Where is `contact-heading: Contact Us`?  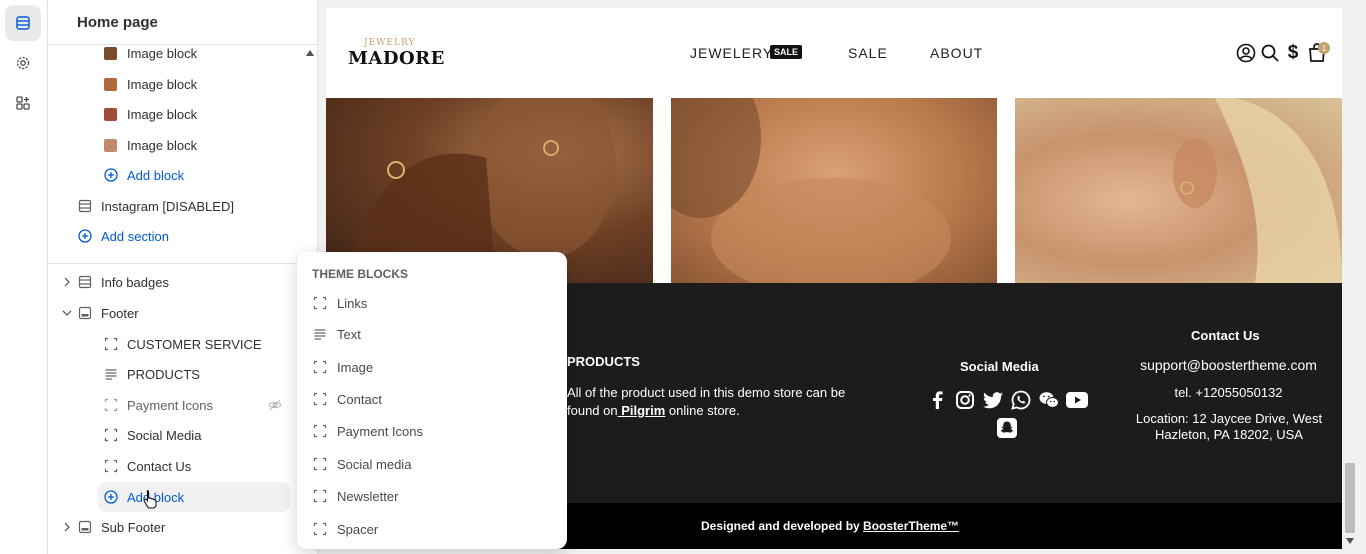
contact-heading: Contact Us is located at coordinates (1225, 335).